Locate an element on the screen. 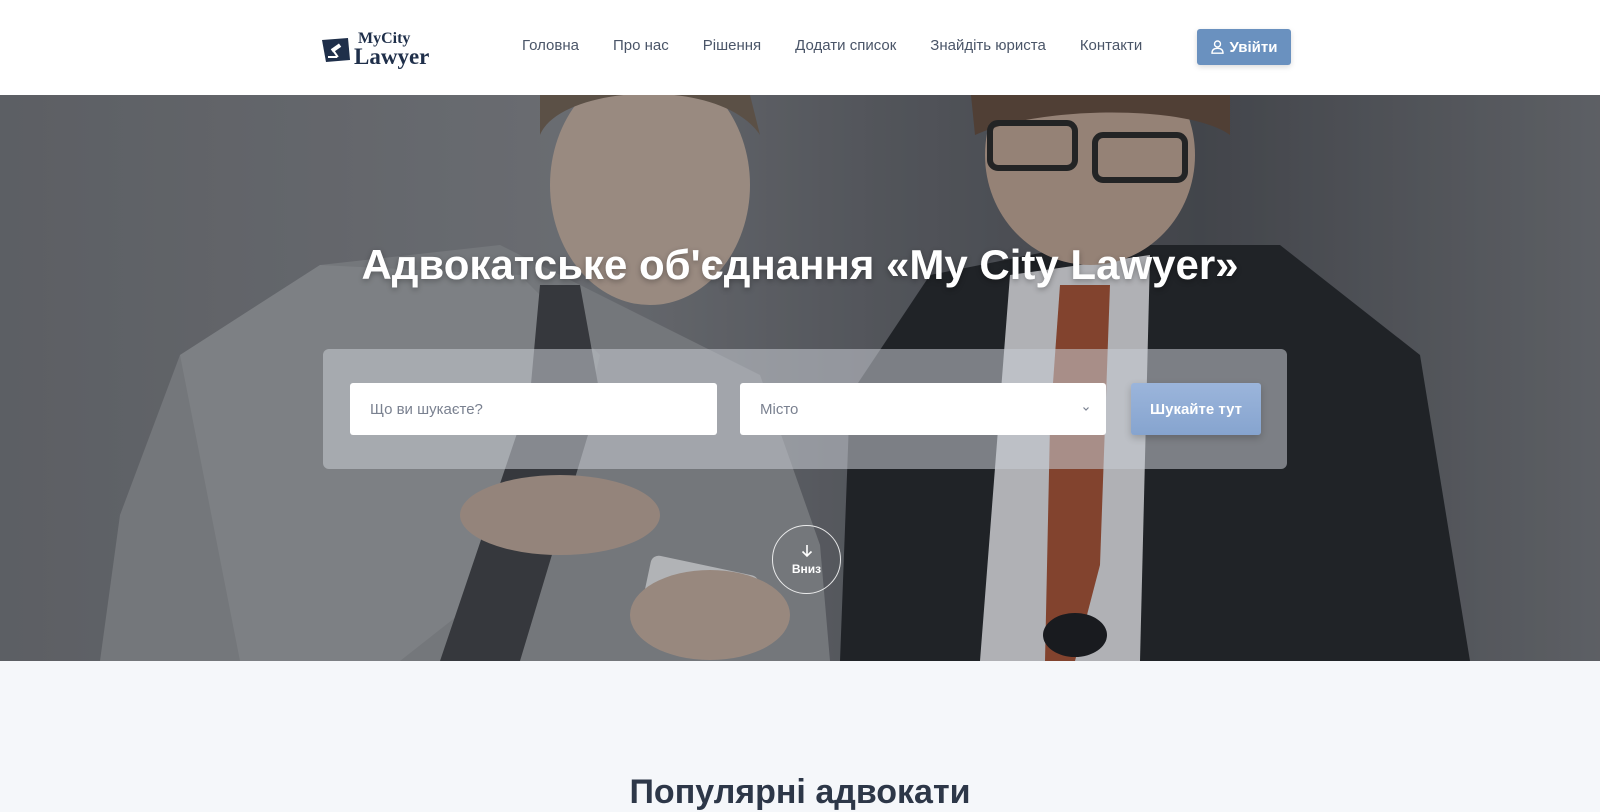  nav-item-about: Про нас is located at coordinates (641, 46).